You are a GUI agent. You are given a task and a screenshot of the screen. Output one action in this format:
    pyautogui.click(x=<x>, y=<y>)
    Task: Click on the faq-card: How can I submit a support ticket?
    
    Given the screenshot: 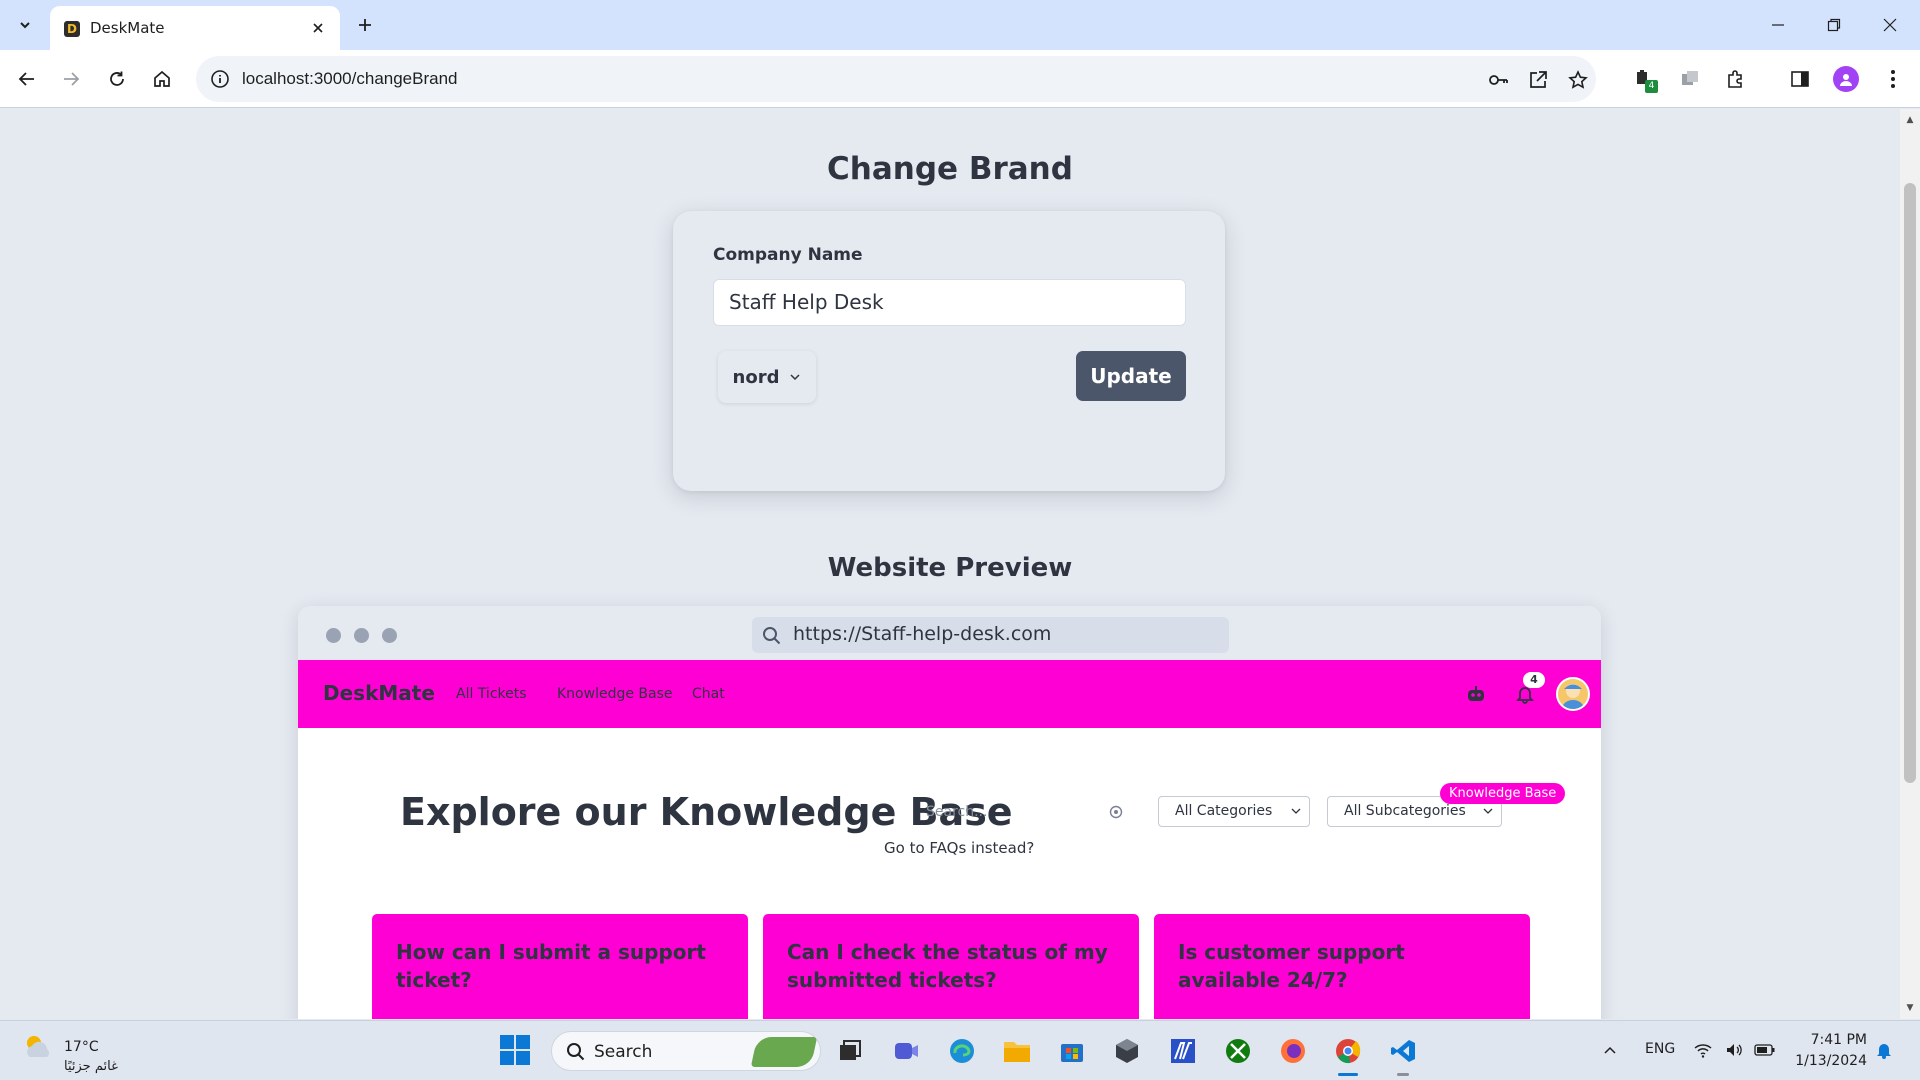 What is the action you would take?
    pyautogui.click(x=560, y=966)
    